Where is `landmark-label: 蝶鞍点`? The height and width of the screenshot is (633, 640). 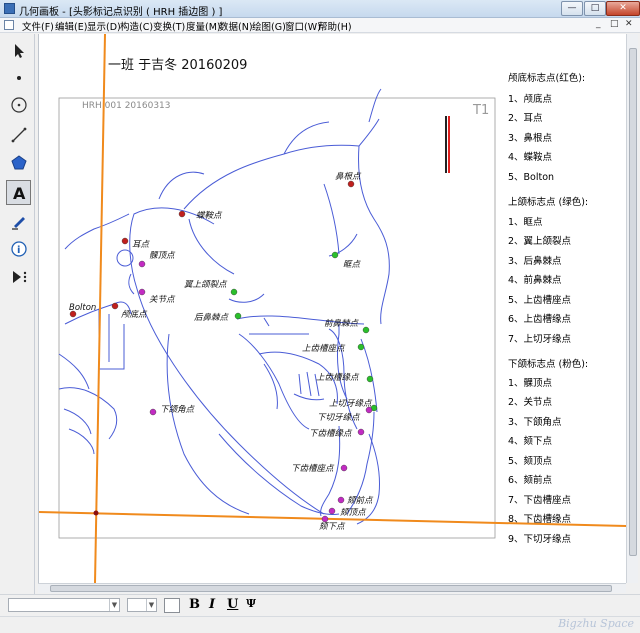
landmark-label: 蝶鞍点 is located at coordinates (209, 215).